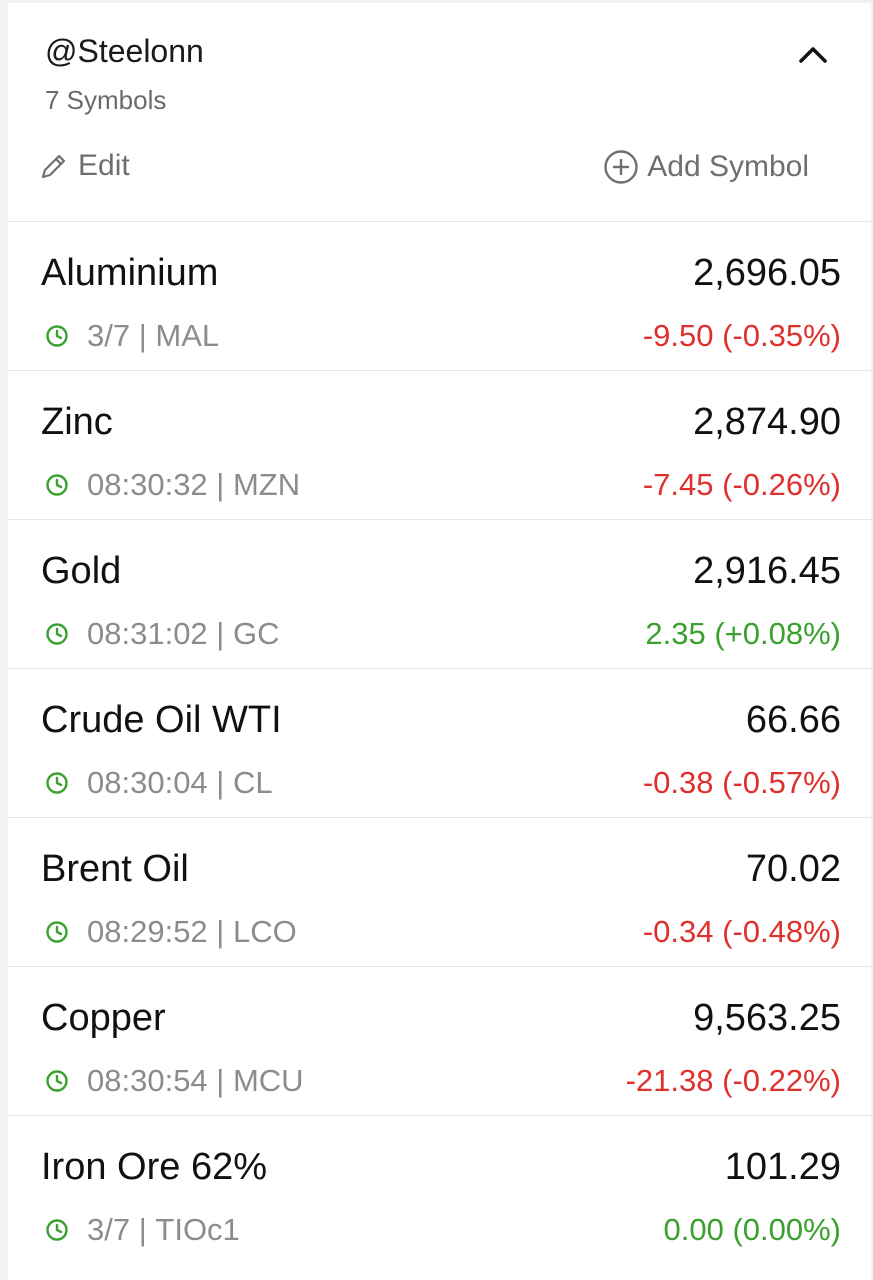 Image resolution: width=873 pixels, height=1280 pixels. Describe the element at coordinates (733, 1080) in the screenshot. I see `symbol-change: -21.38 (-0.22%)` at that location.